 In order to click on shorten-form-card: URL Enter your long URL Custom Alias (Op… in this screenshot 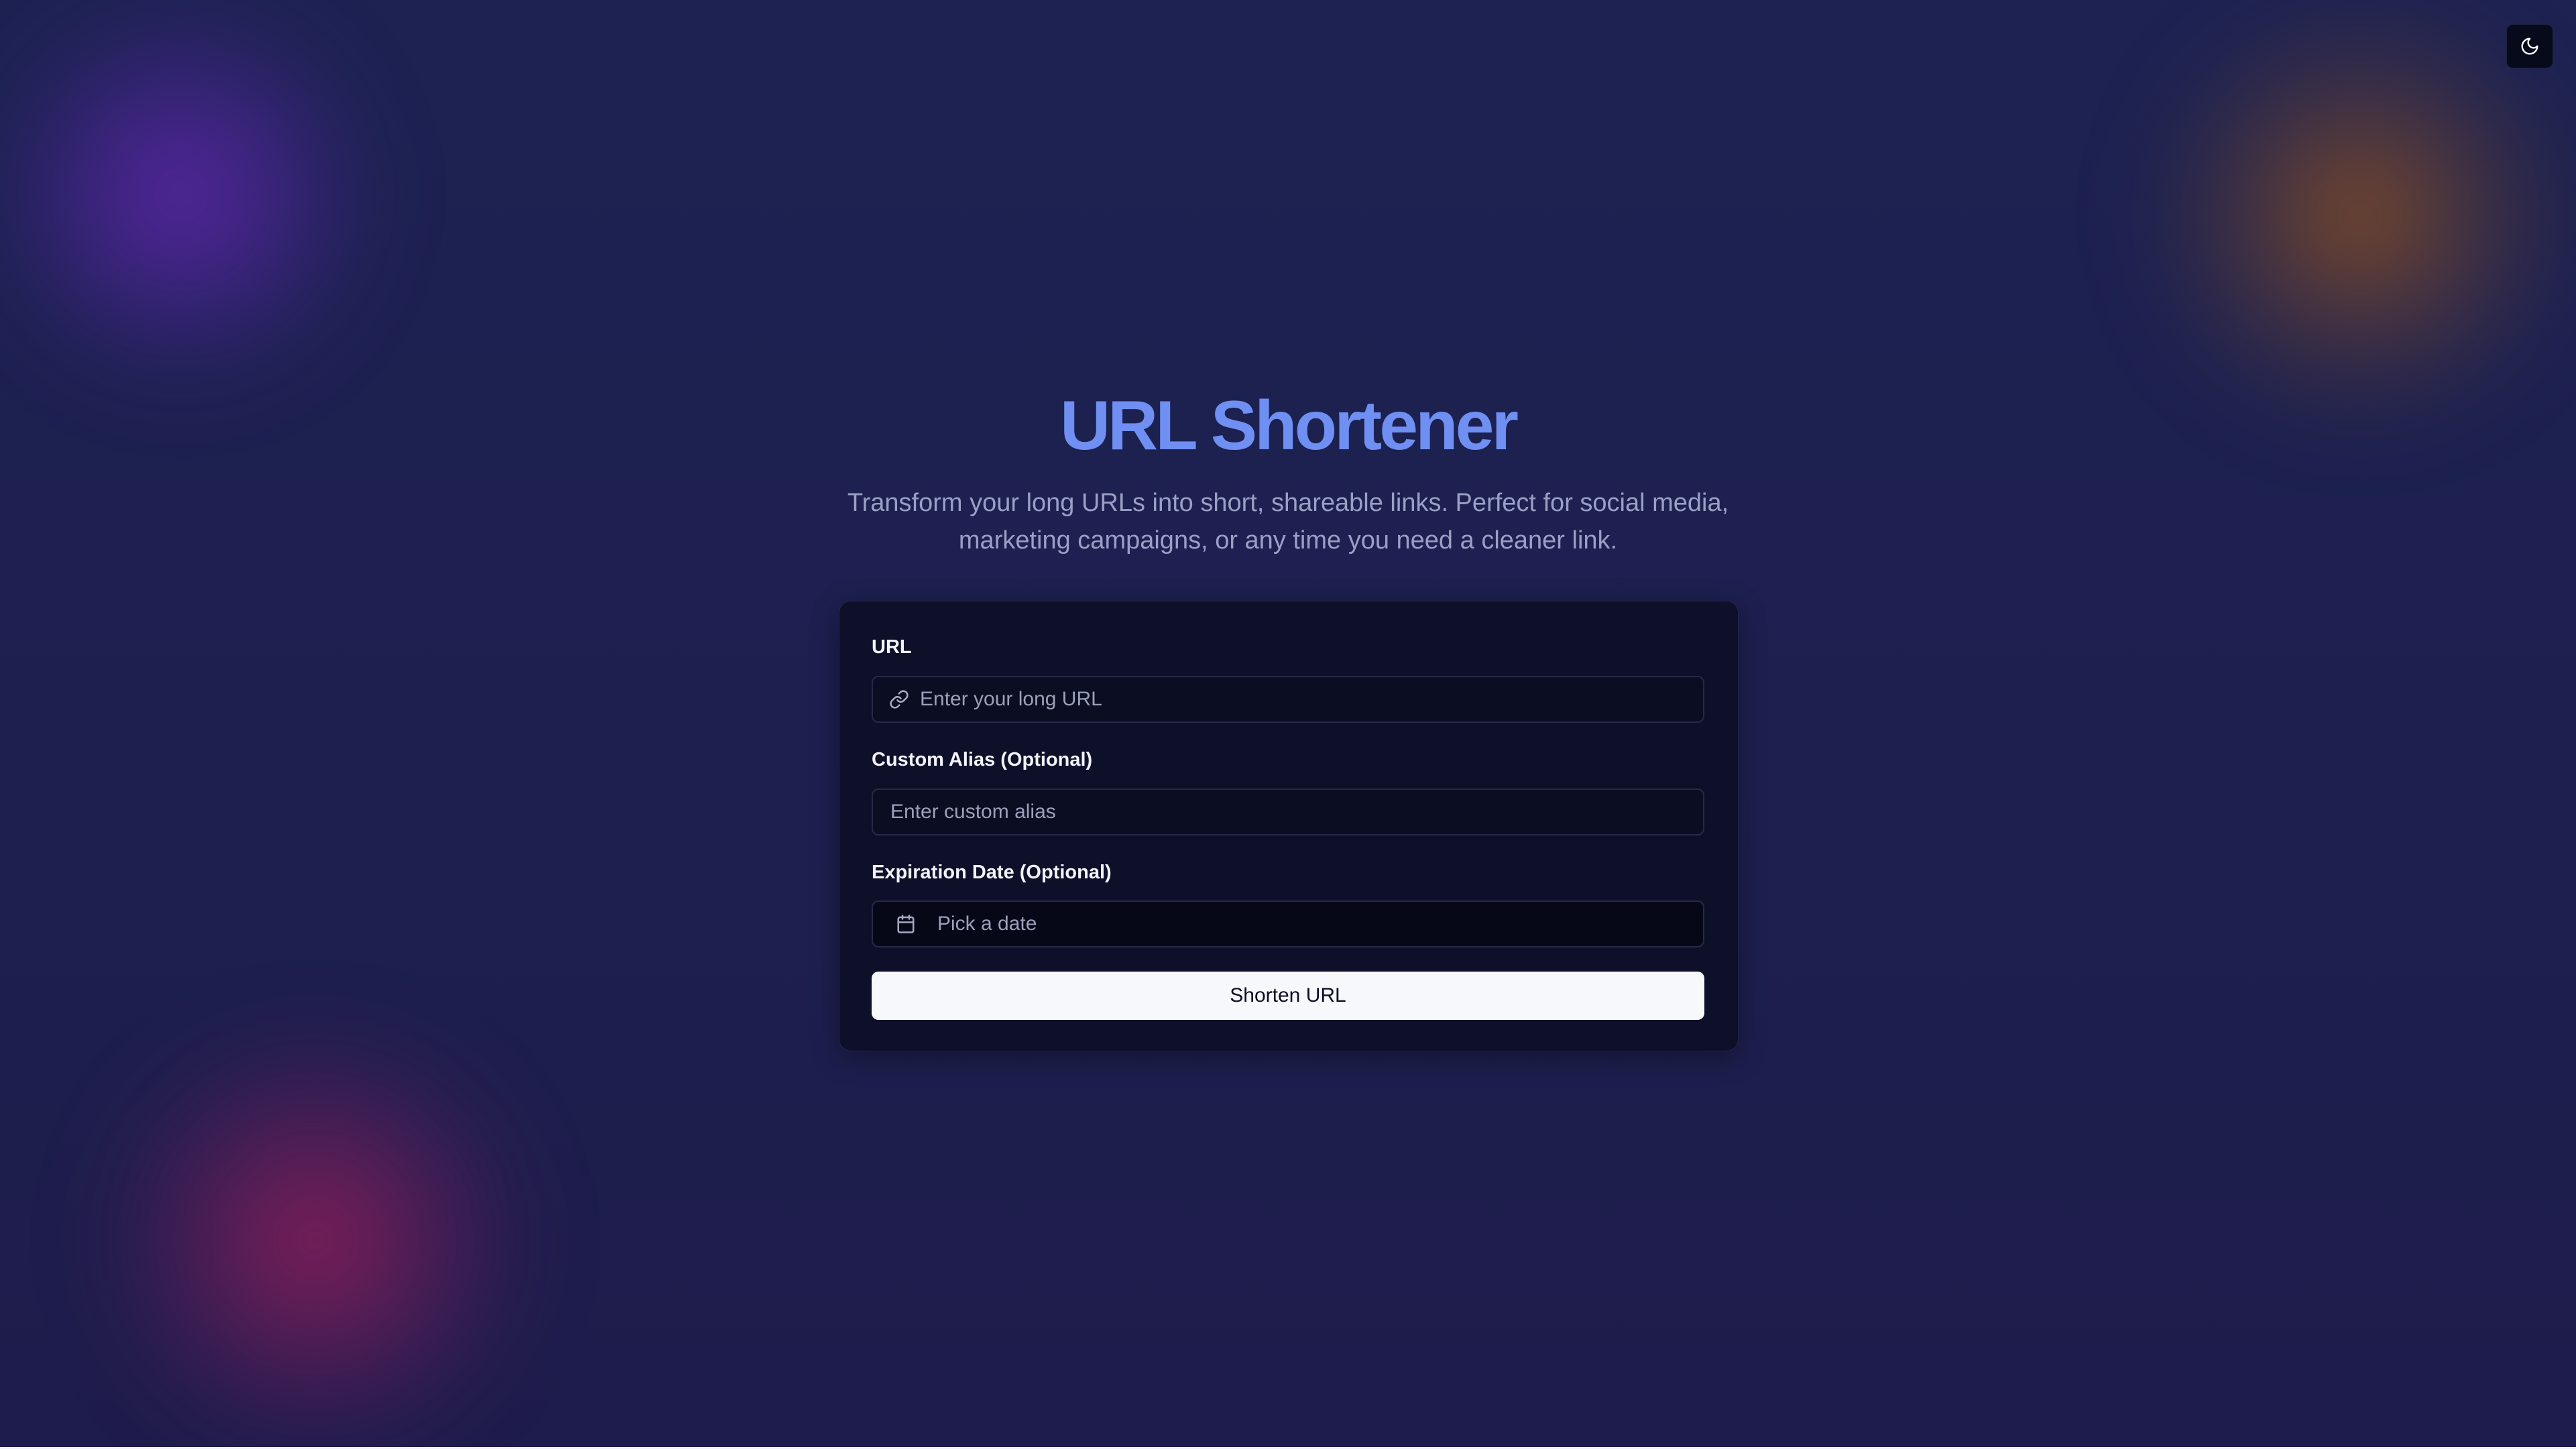, I will do `click(1289, 826)`.